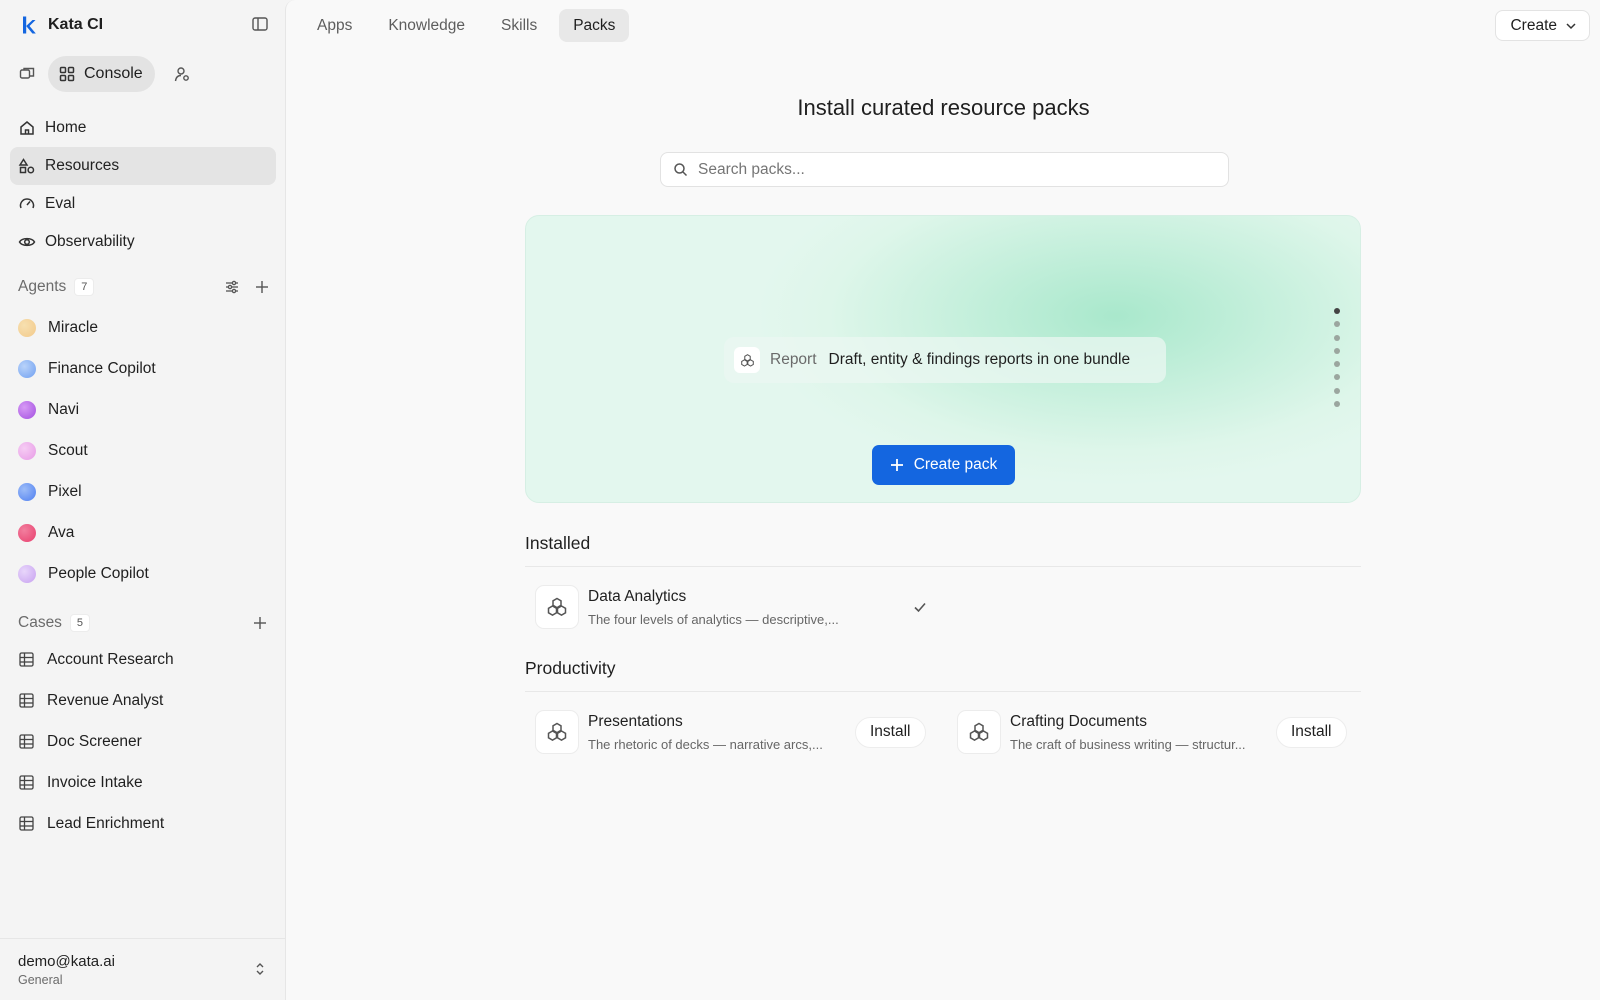 The image size is (1600, 1000). I want to click on case-name: Revenue Analyst, so click(105, 700).